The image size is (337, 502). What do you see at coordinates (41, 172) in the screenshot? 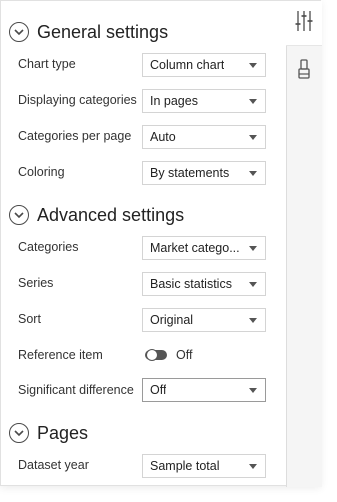
I see `coloring-label: Coloring` at bounding box center [41, 172].